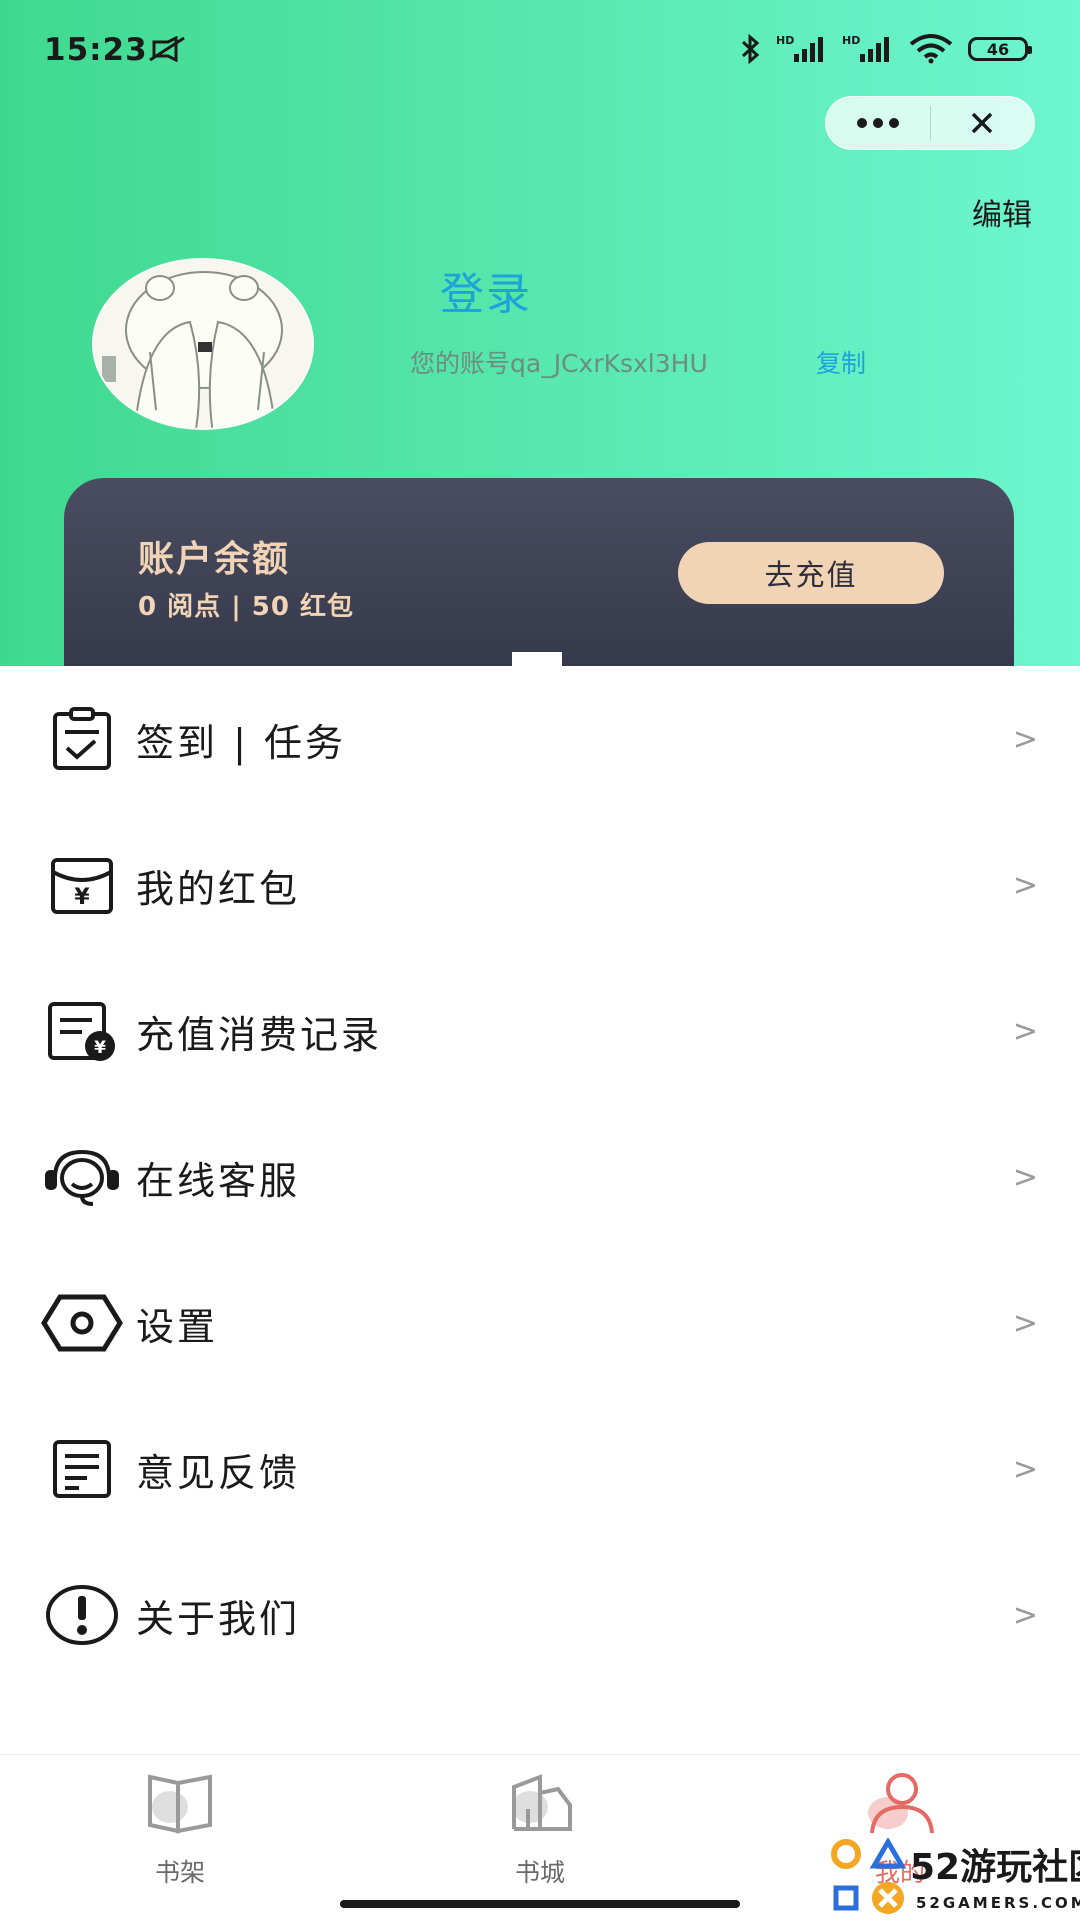 Image resolution: width=1080 pixels, height=1920 pixels. What do you see at coordinates (180, 1804) in the screenshot?
I see `bookshelf-icon` at bounding box center [180, 1804].